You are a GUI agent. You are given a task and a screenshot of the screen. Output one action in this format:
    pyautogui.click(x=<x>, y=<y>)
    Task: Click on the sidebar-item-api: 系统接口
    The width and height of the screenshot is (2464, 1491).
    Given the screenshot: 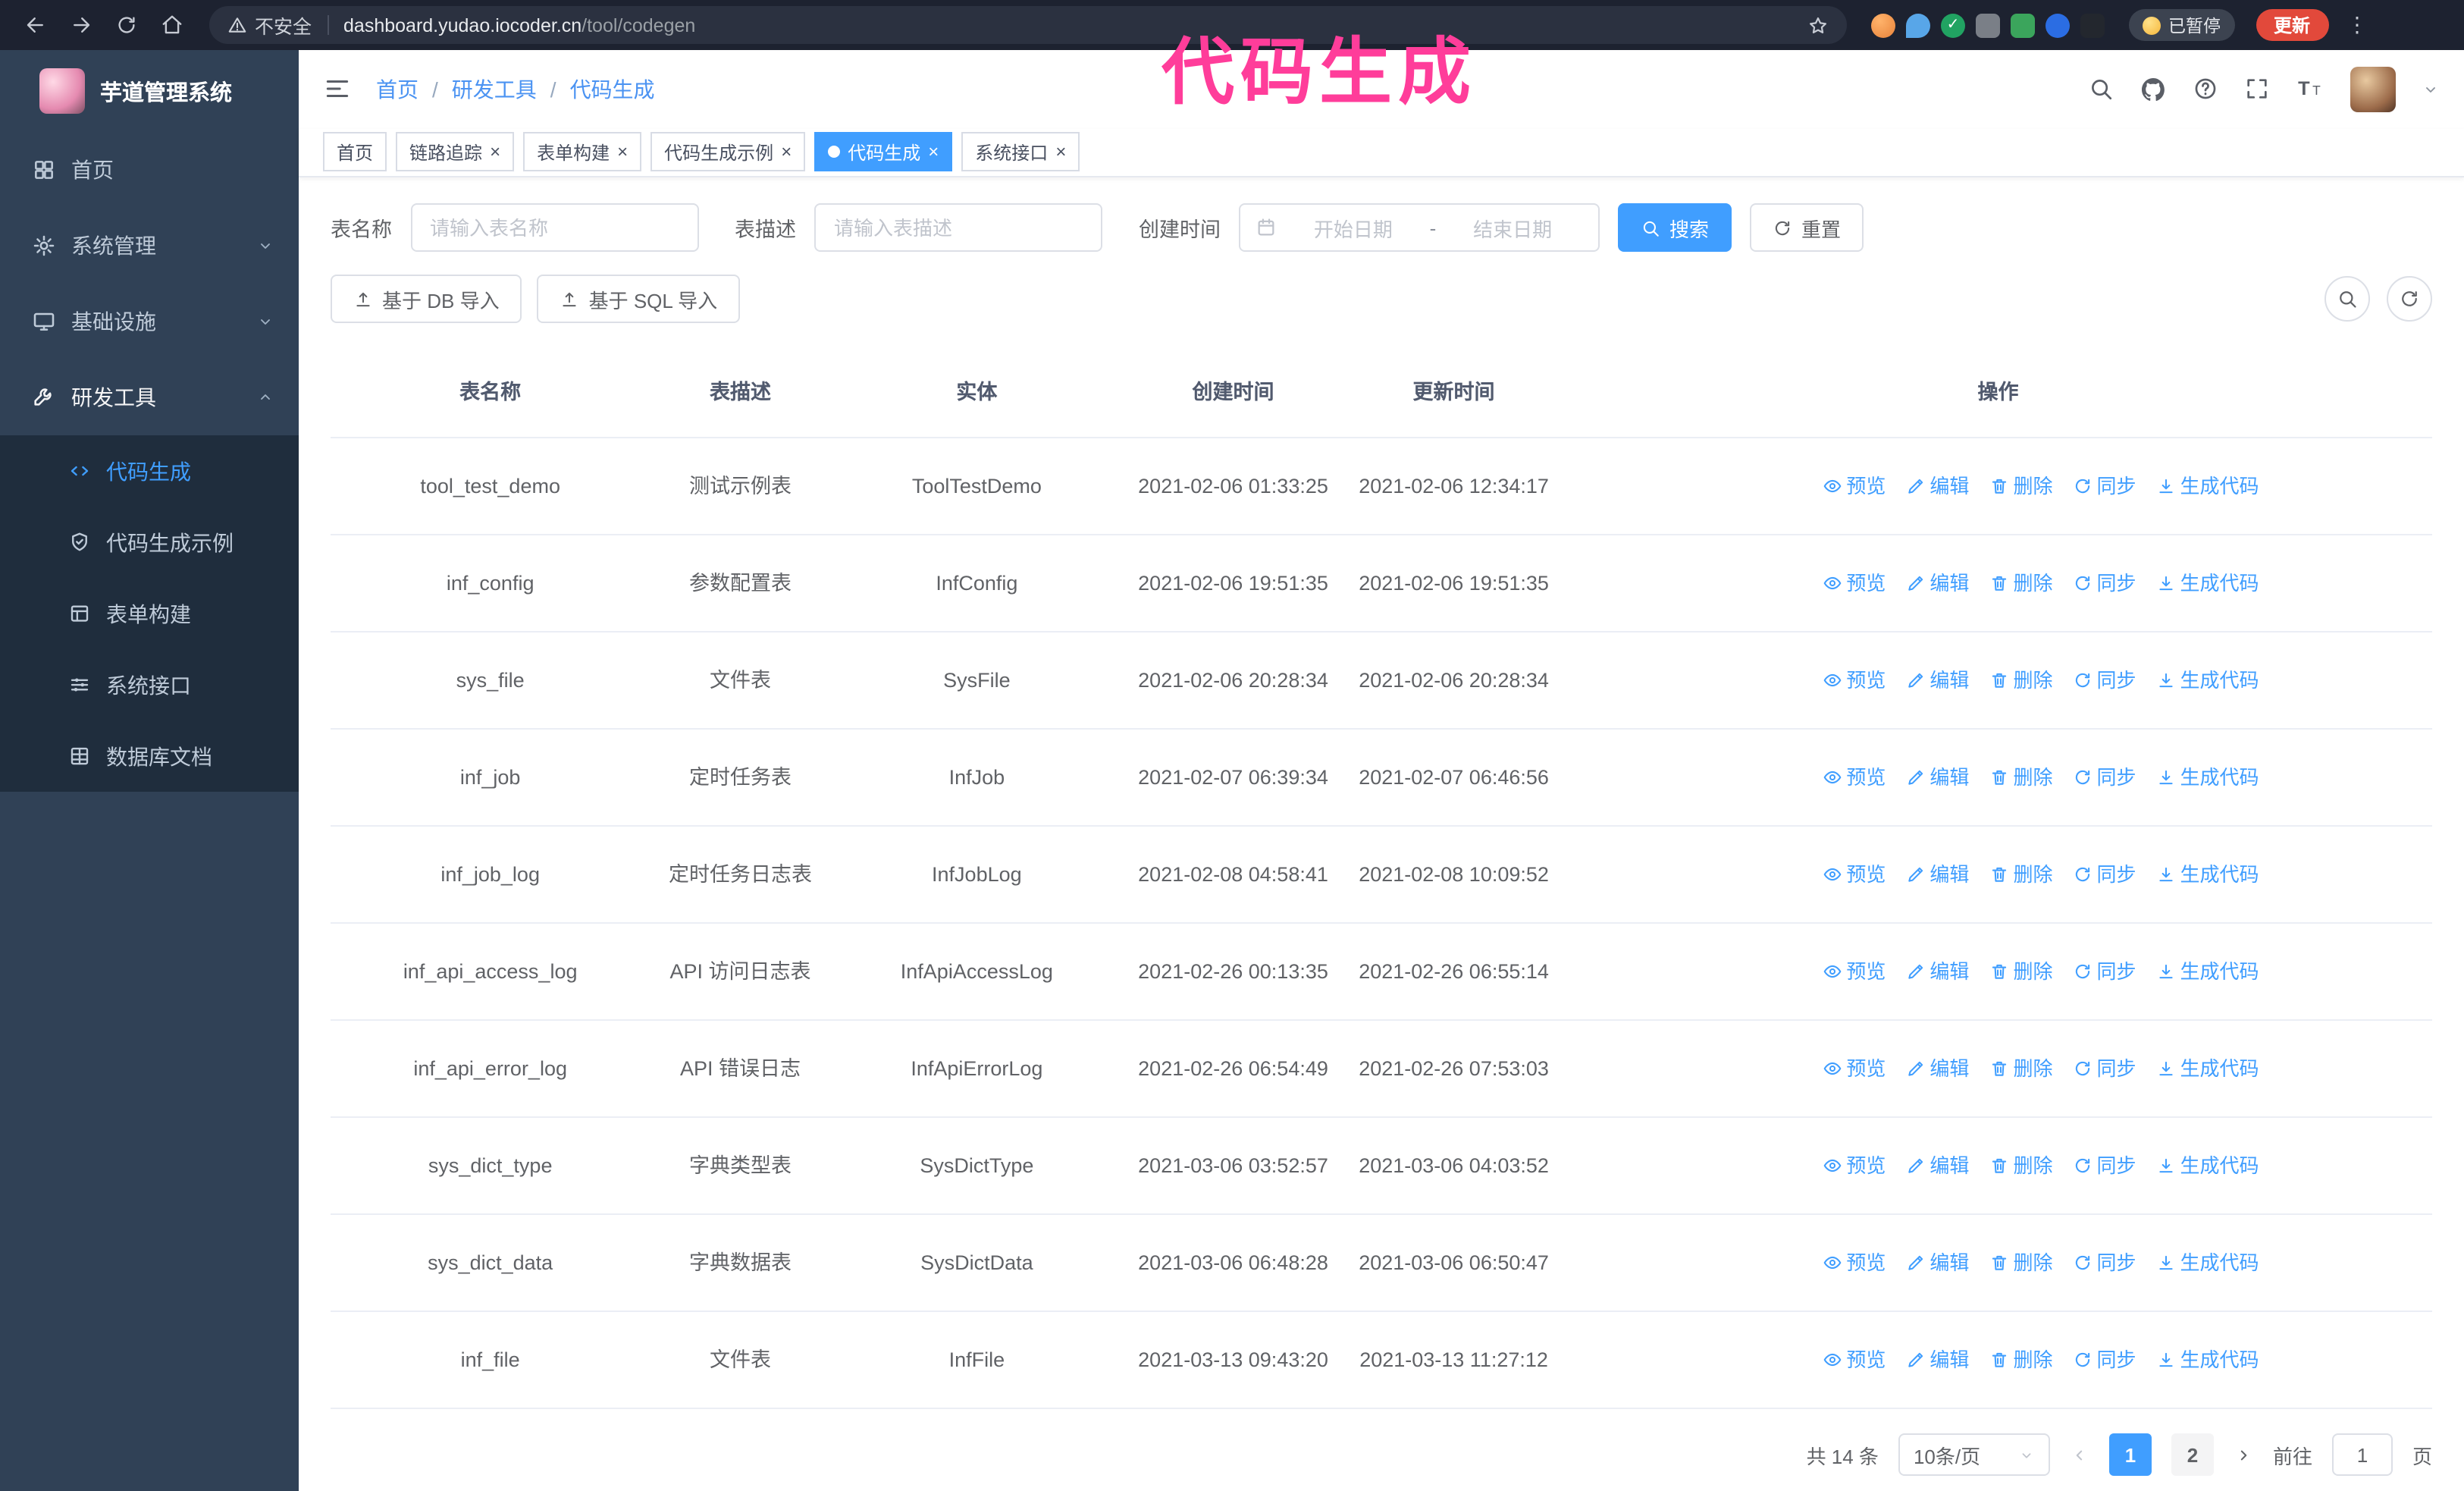 What is the action you would take?
    pyautogui.click(x=150, y=684)
    